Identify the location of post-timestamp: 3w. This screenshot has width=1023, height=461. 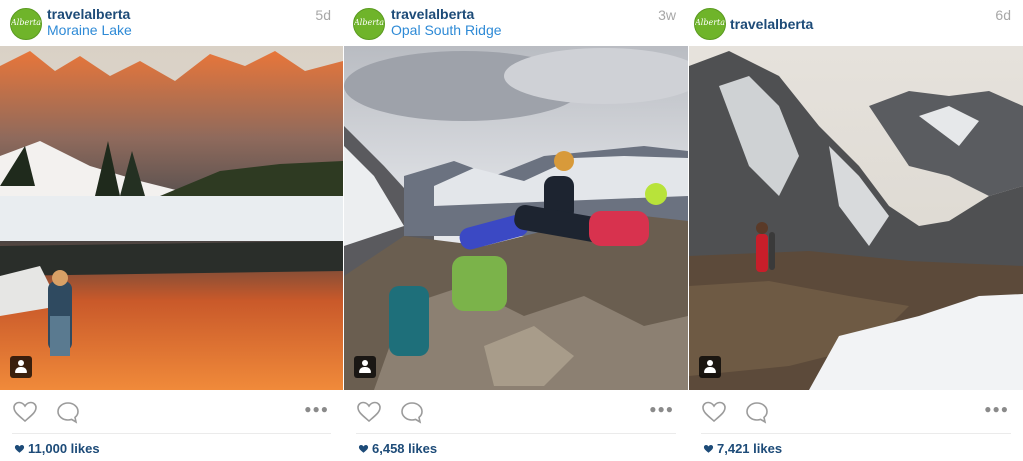
(667, 15).